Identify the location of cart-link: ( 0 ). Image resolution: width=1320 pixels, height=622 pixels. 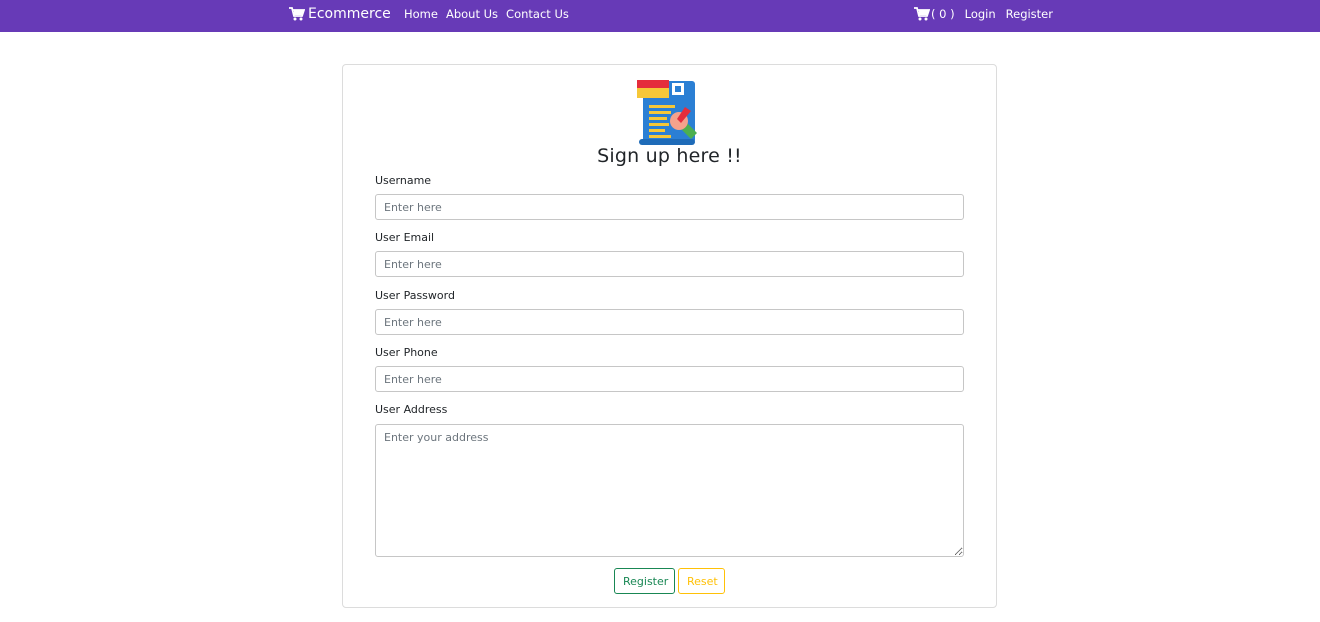
(934, 14).